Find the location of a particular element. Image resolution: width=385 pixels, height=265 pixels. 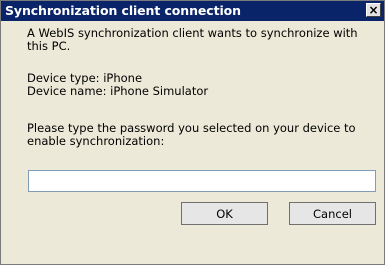

title-bar: Synchronization client connection × is located at coordinates (192, 11).